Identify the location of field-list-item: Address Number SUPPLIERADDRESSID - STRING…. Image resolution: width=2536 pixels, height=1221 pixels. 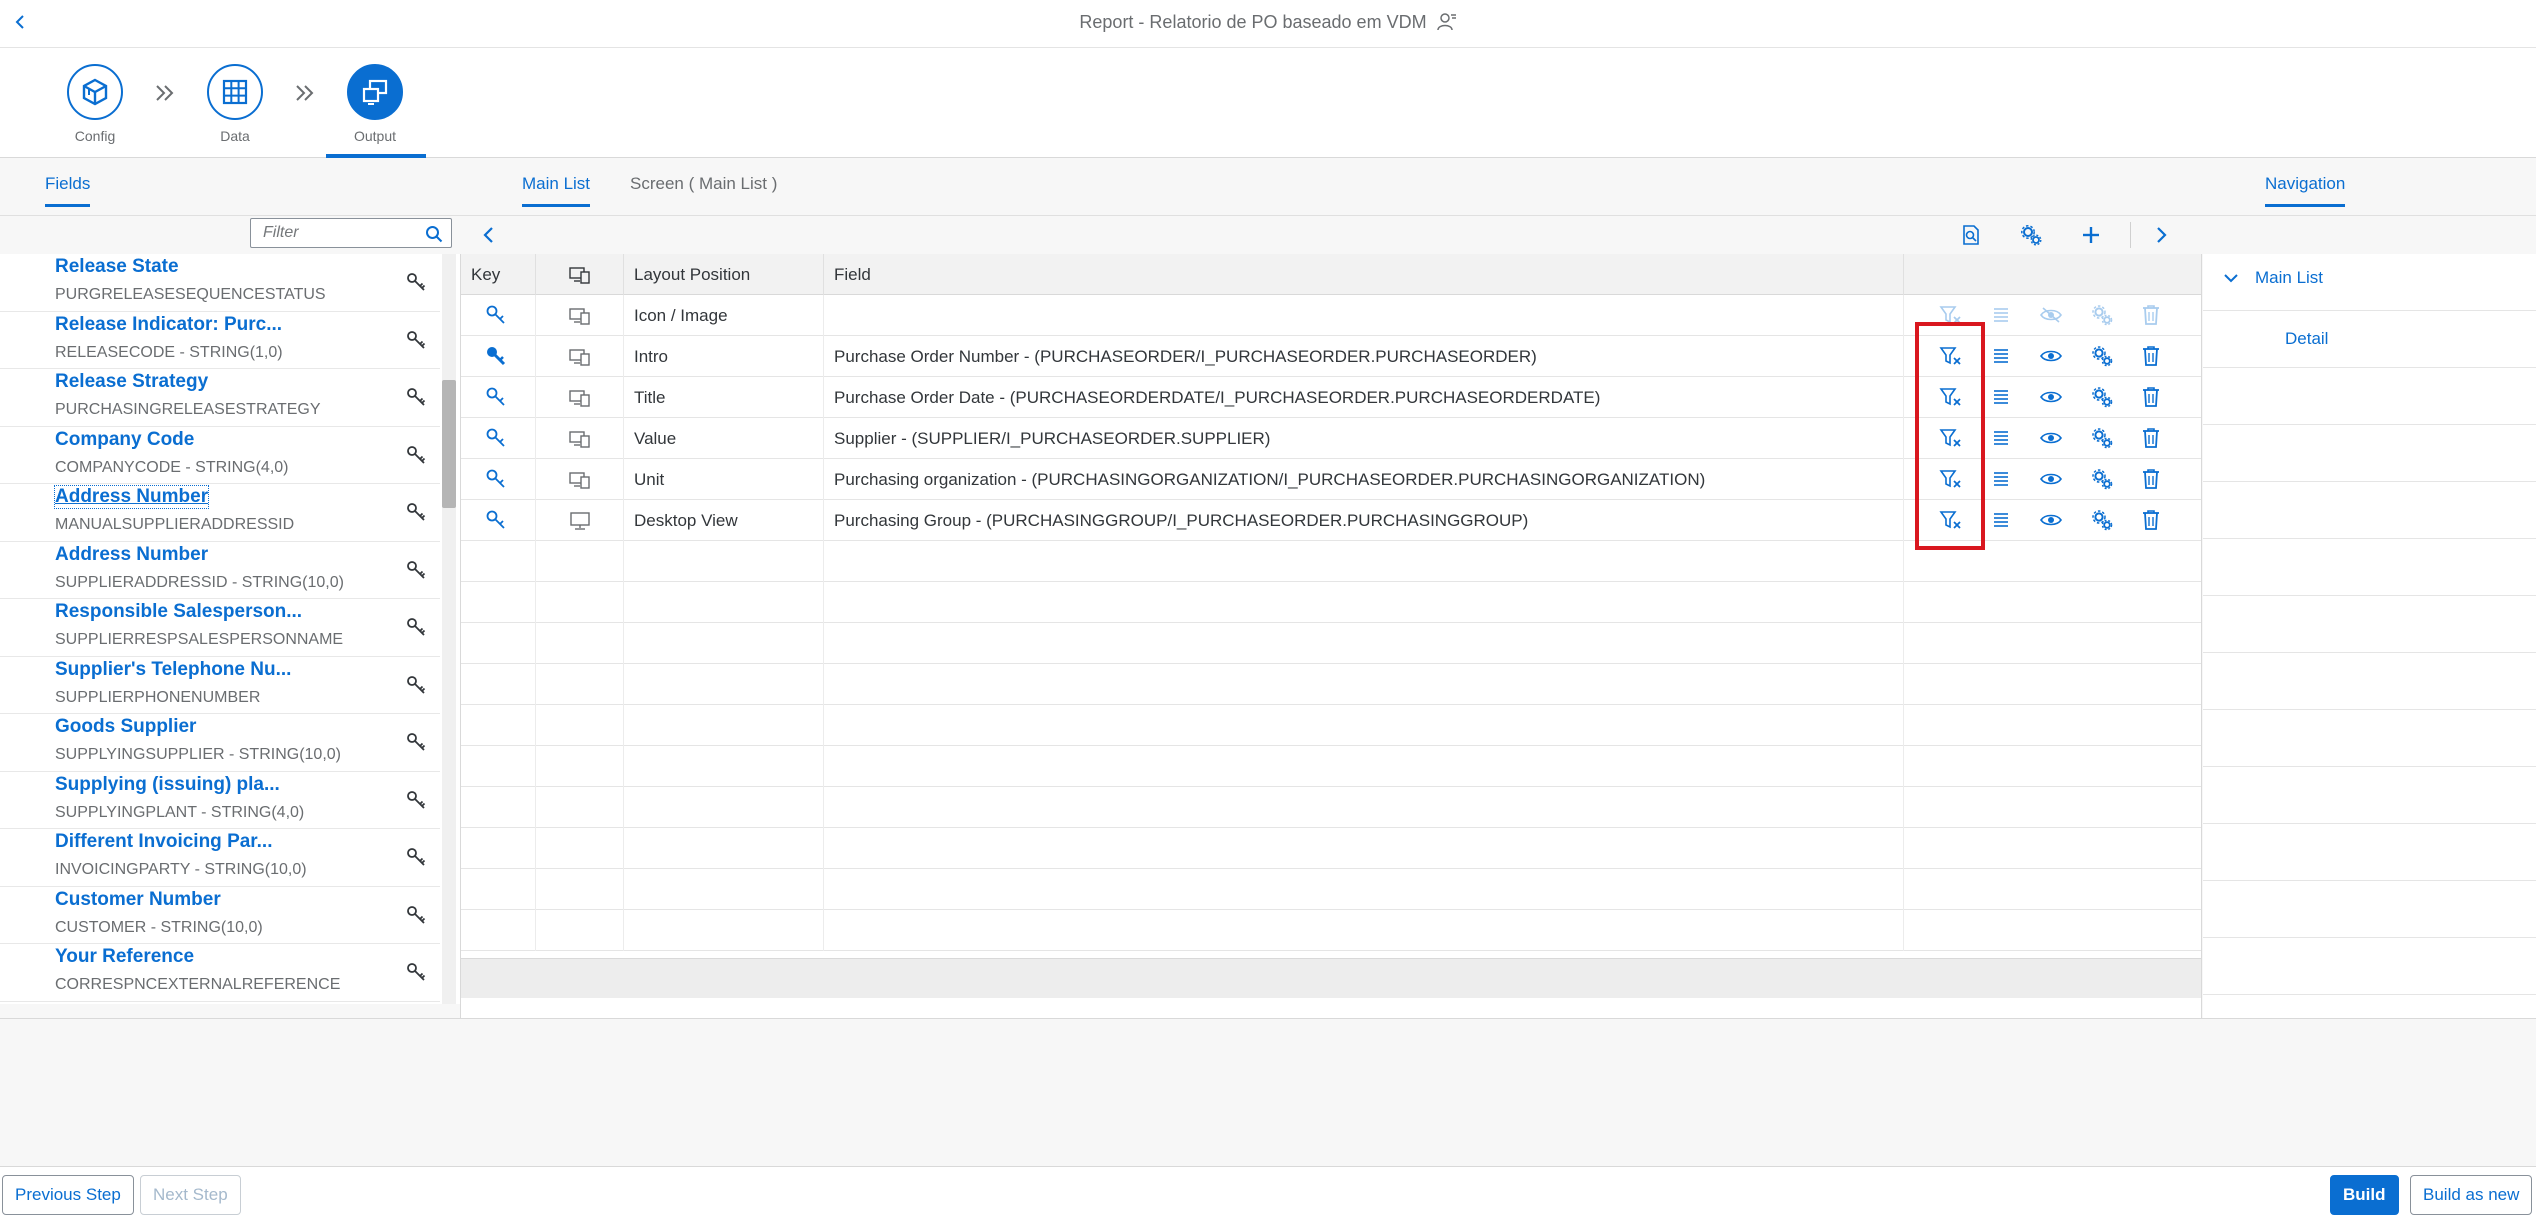
(220, 570).